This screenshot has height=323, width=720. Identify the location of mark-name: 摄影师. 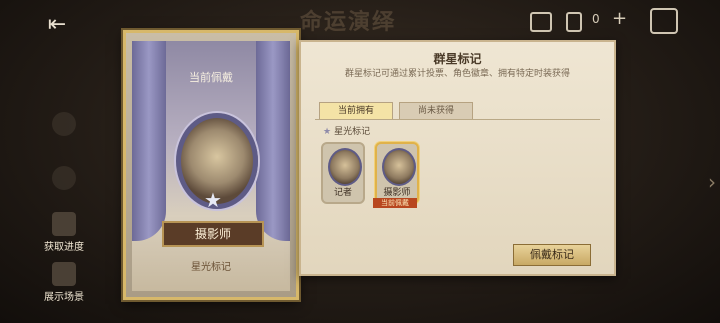
(397, 193).